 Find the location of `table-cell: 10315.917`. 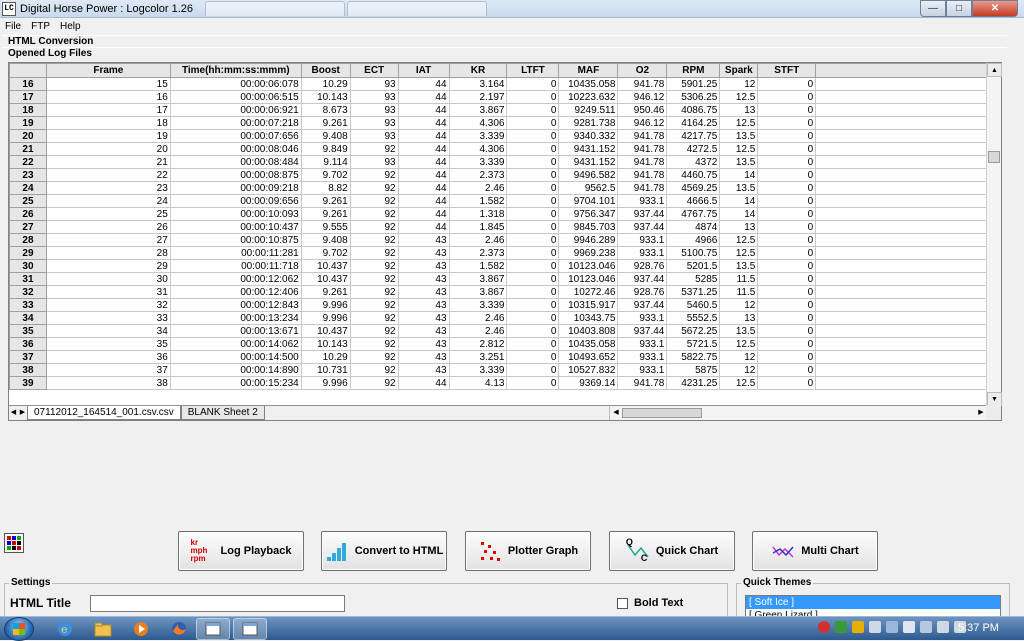

table-cell: 10315.917 is located at coordinates (588, 305).